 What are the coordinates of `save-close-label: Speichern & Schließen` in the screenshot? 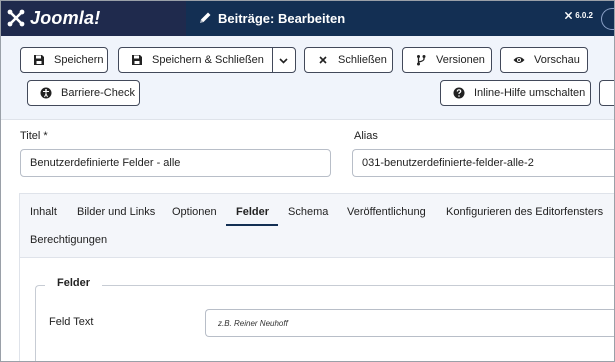 It's located at (208, 60).